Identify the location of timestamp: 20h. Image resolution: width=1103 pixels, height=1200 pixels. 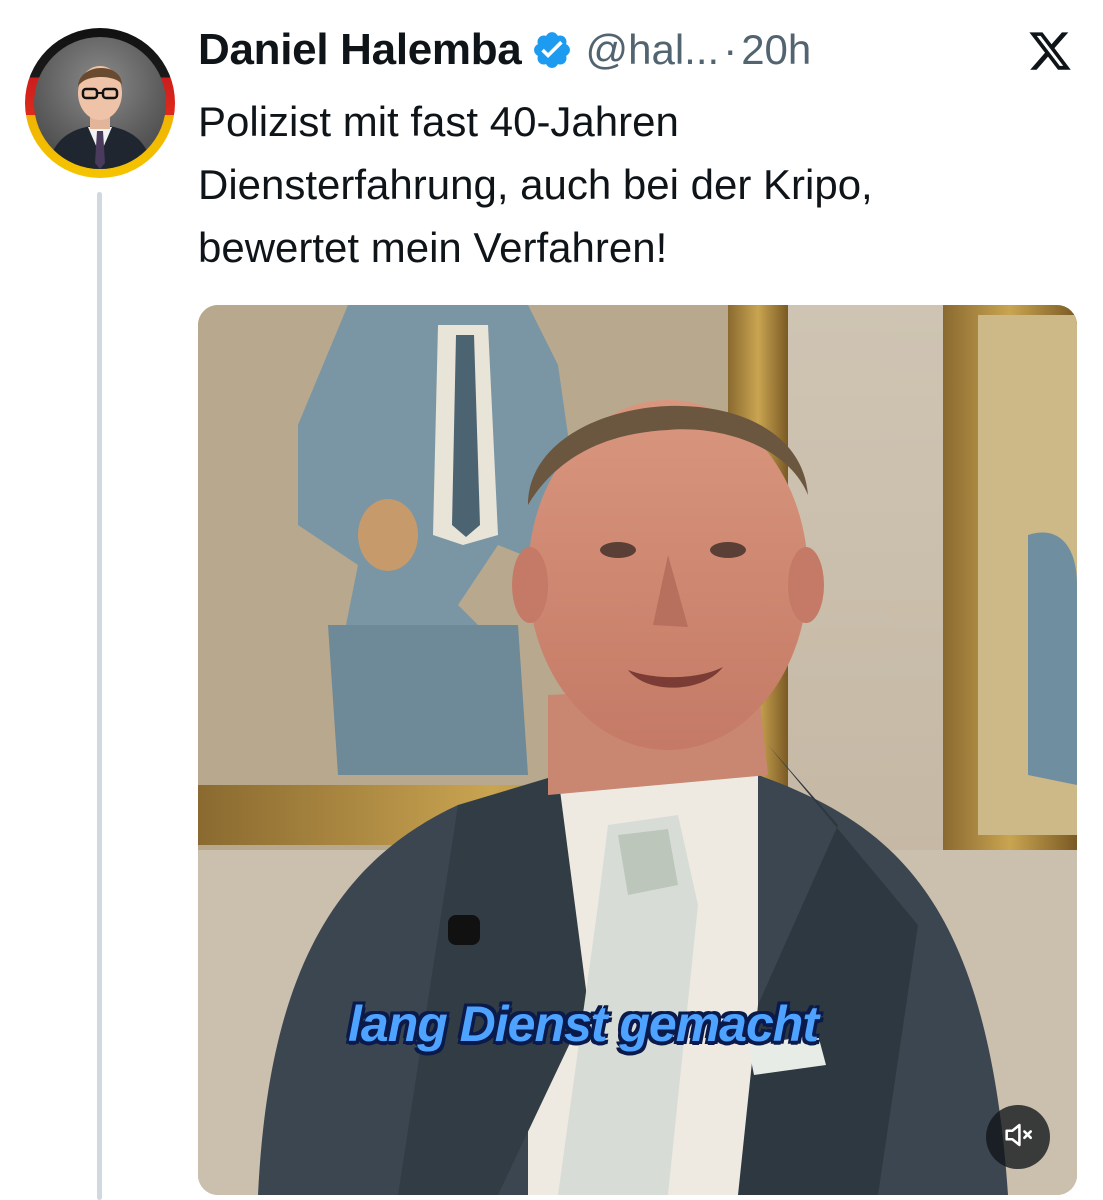
(776, 50).